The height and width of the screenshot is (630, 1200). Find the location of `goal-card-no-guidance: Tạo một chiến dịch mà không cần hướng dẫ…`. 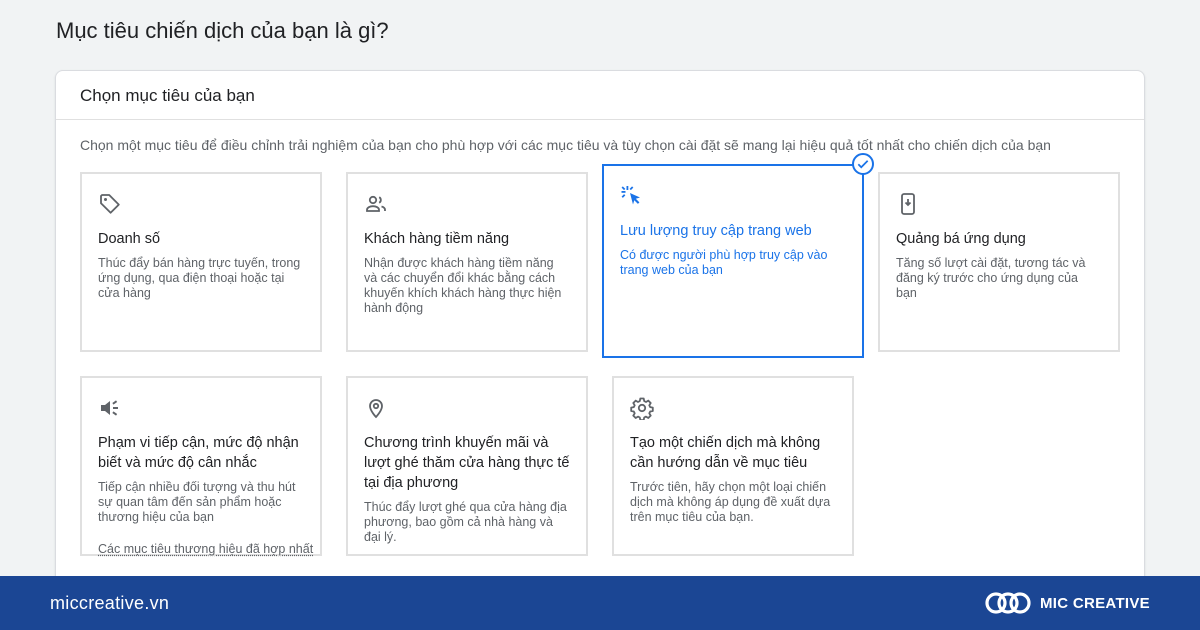

goal-card-no-guidance: Tạo một chiến dịch mà không cần hướng dẫ… is located at coordinates (733, 466).